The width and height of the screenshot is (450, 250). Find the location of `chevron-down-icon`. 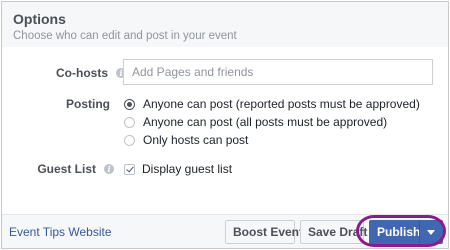

chevron-down-icon is located at coordinates (431, 232).